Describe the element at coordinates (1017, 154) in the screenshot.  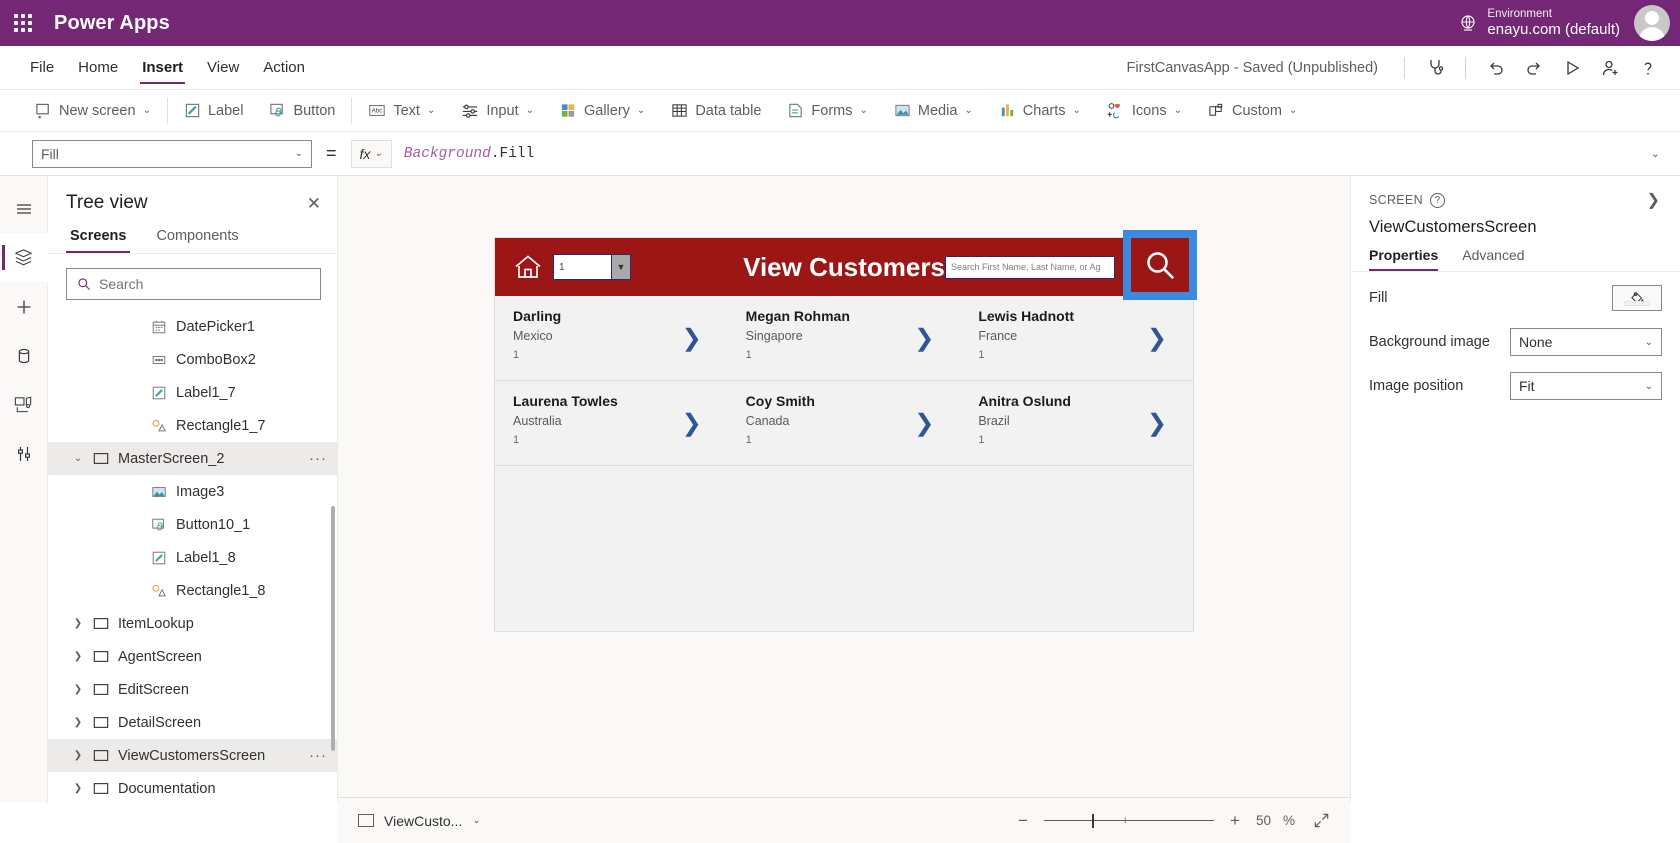
I see `formula-input: Background .Fill` at that location.